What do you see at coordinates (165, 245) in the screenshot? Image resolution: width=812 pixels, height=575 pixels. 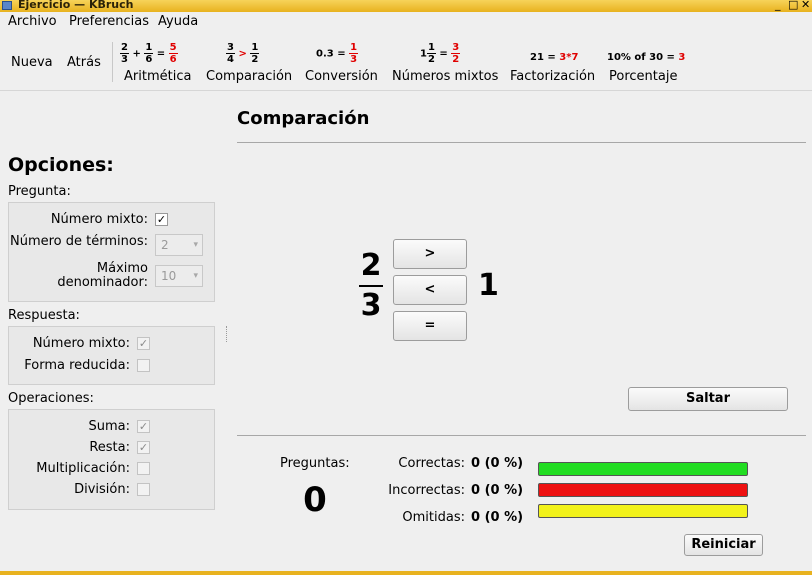 I see `terms-value: 2` at bounding box center [165, 245].